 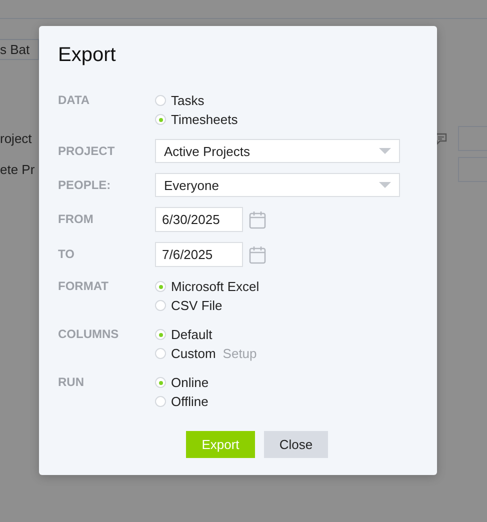 I want to click on dropdown: Active Projects, so click(x=277, y=151).